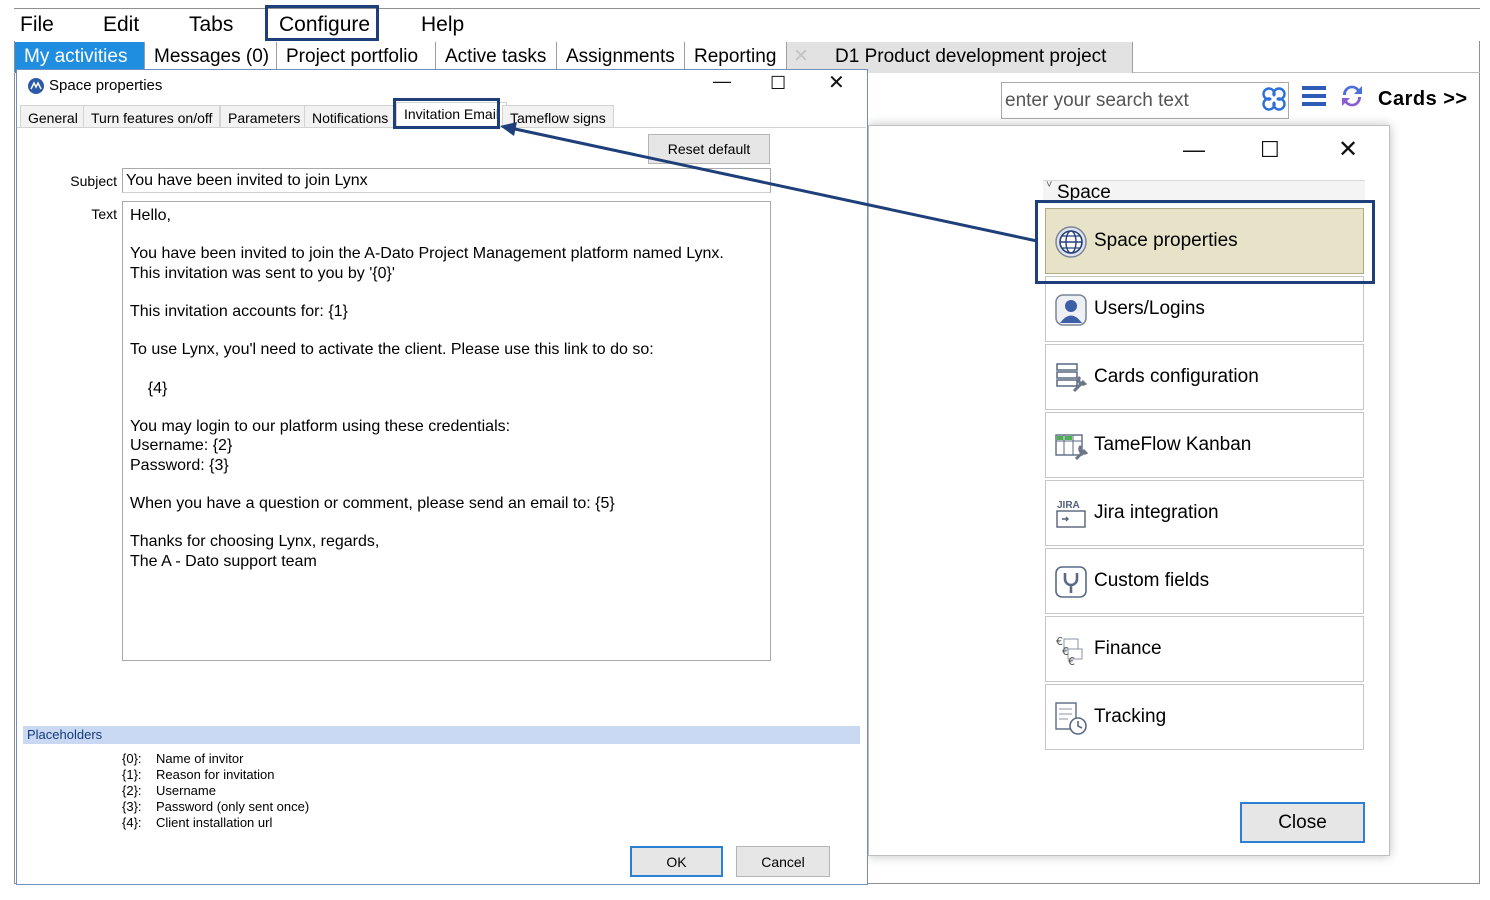 This screenshot has height=900, width=1490. Describe the element at coordinates (264, 116) in the screenshot. I see `subtab-parameters: Parameters` at that location.